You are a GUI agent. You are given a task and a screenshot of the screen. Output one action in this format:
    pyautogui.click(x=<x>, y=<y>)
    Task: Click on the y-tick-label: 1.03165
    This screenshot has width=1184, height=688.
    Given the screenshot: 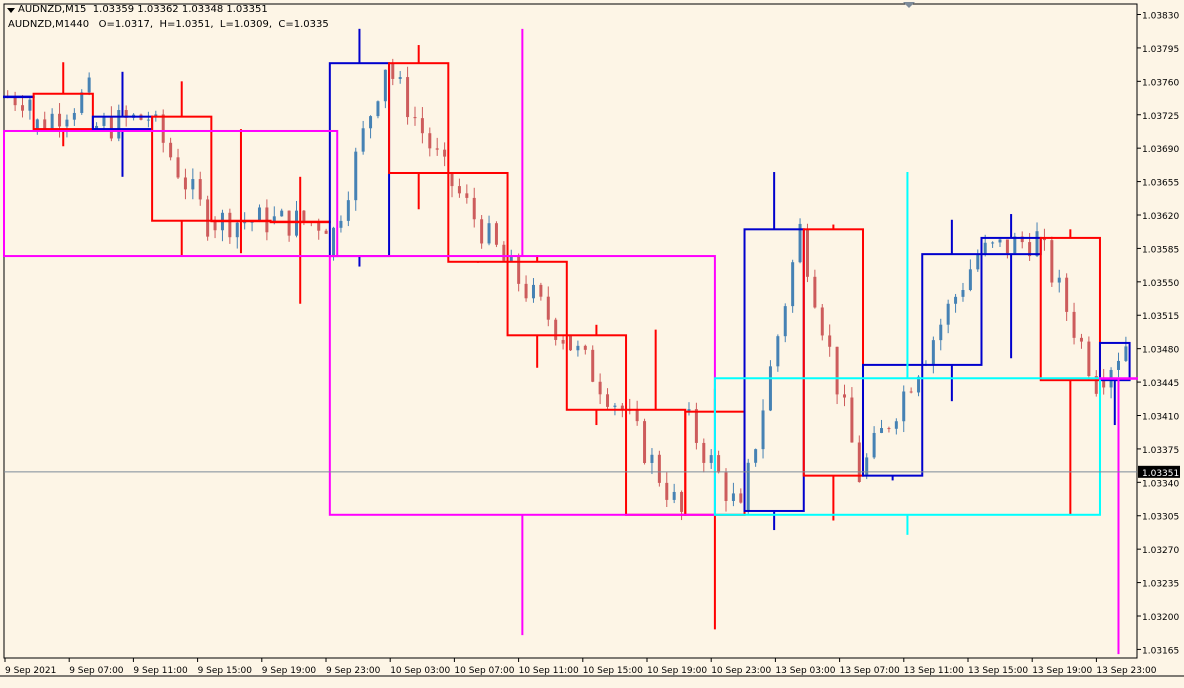 What is the action you would take?
    pyautogui.click(x=1160, y=651)
    